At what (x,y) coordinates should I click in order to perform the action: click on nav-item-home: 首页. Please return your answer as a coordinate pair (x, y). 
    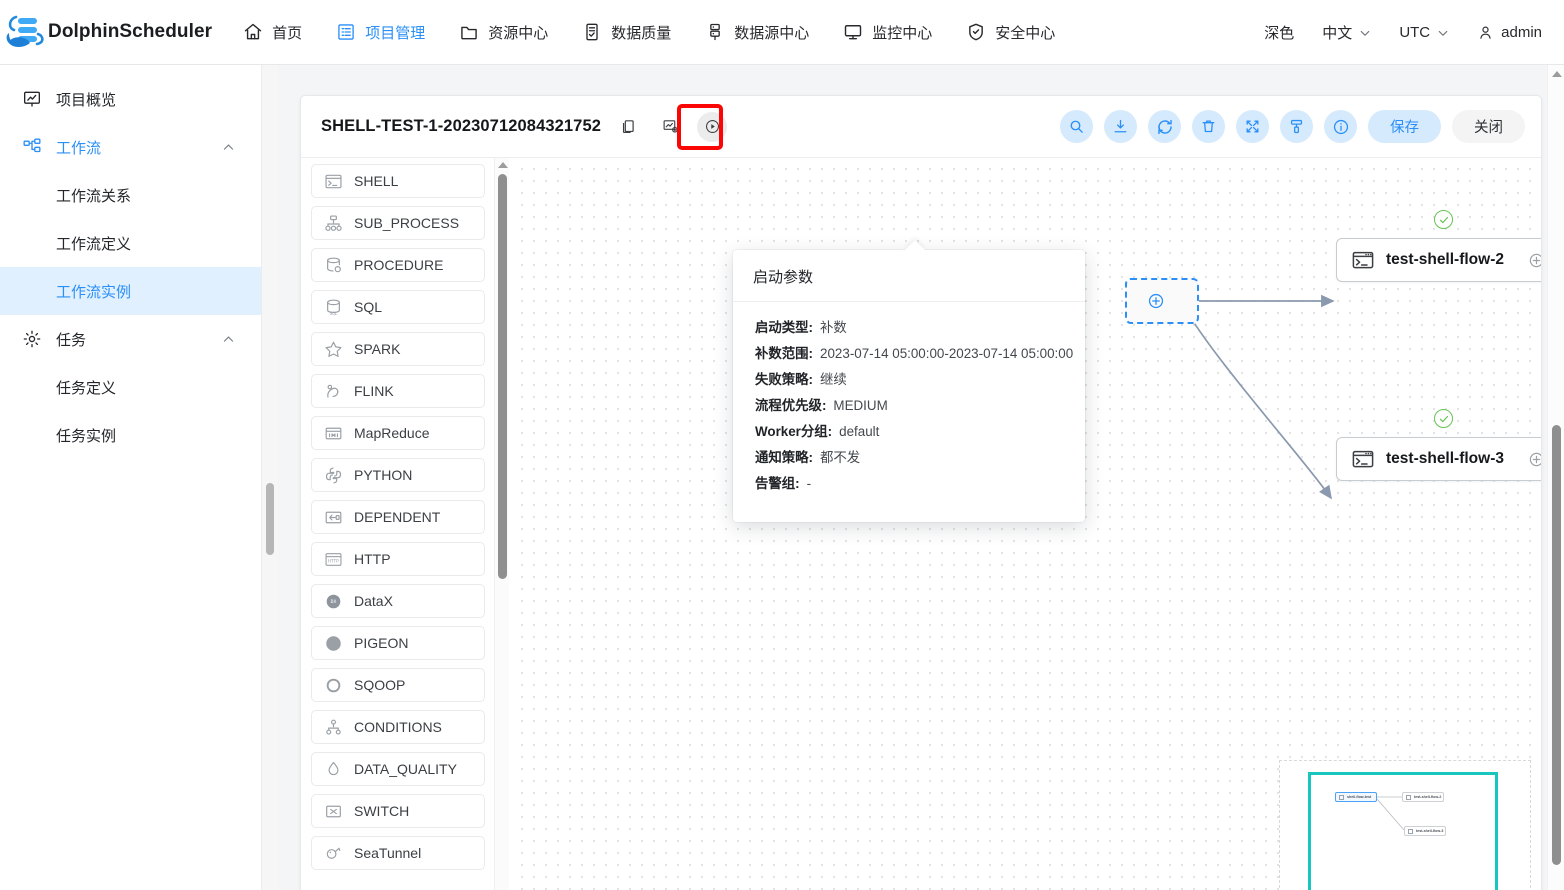
    Looking at the image, I should click on (272, 32).